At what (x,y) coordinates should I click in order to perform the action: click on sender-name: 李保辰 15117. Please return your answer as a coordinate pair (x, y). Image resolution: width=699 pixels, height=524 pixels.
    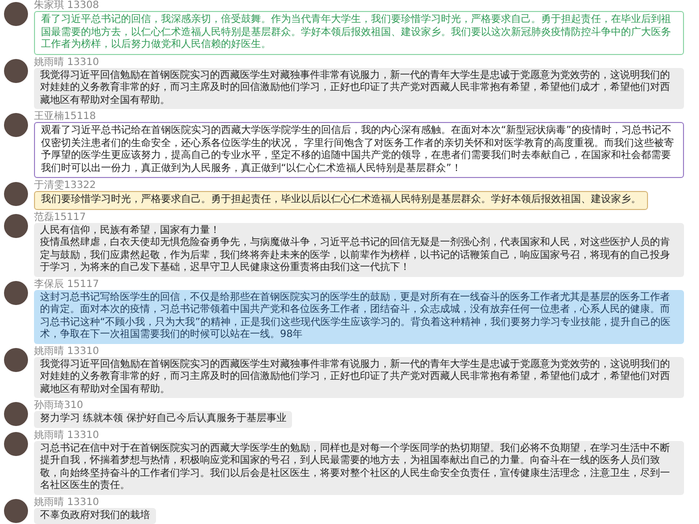
    Looking at the image, I should click on (66, 284).